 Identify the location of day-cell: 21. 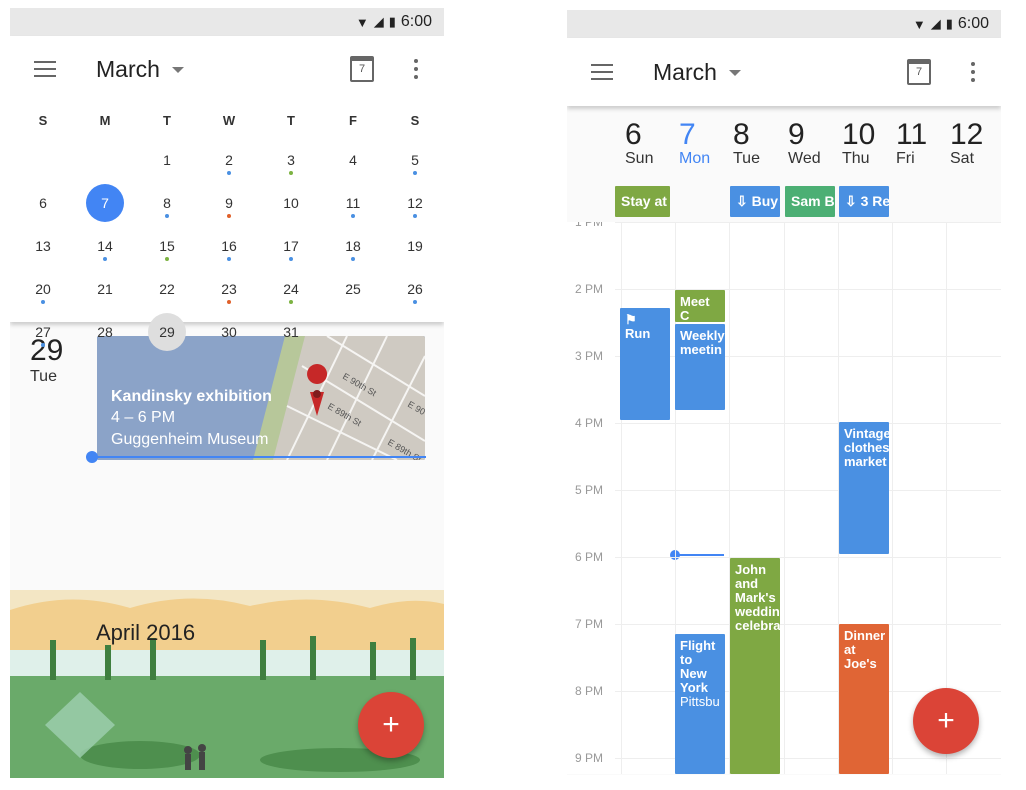
(105, 288).